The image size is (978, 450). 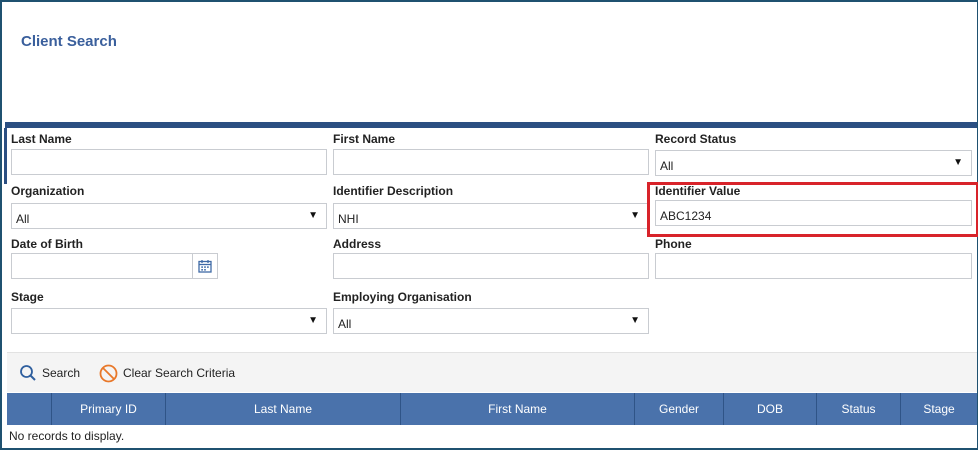 What do you see at coordinates (364, 139) in the screenshot?
I see `first-name-label: First Name` at bounding box center [364, 139].